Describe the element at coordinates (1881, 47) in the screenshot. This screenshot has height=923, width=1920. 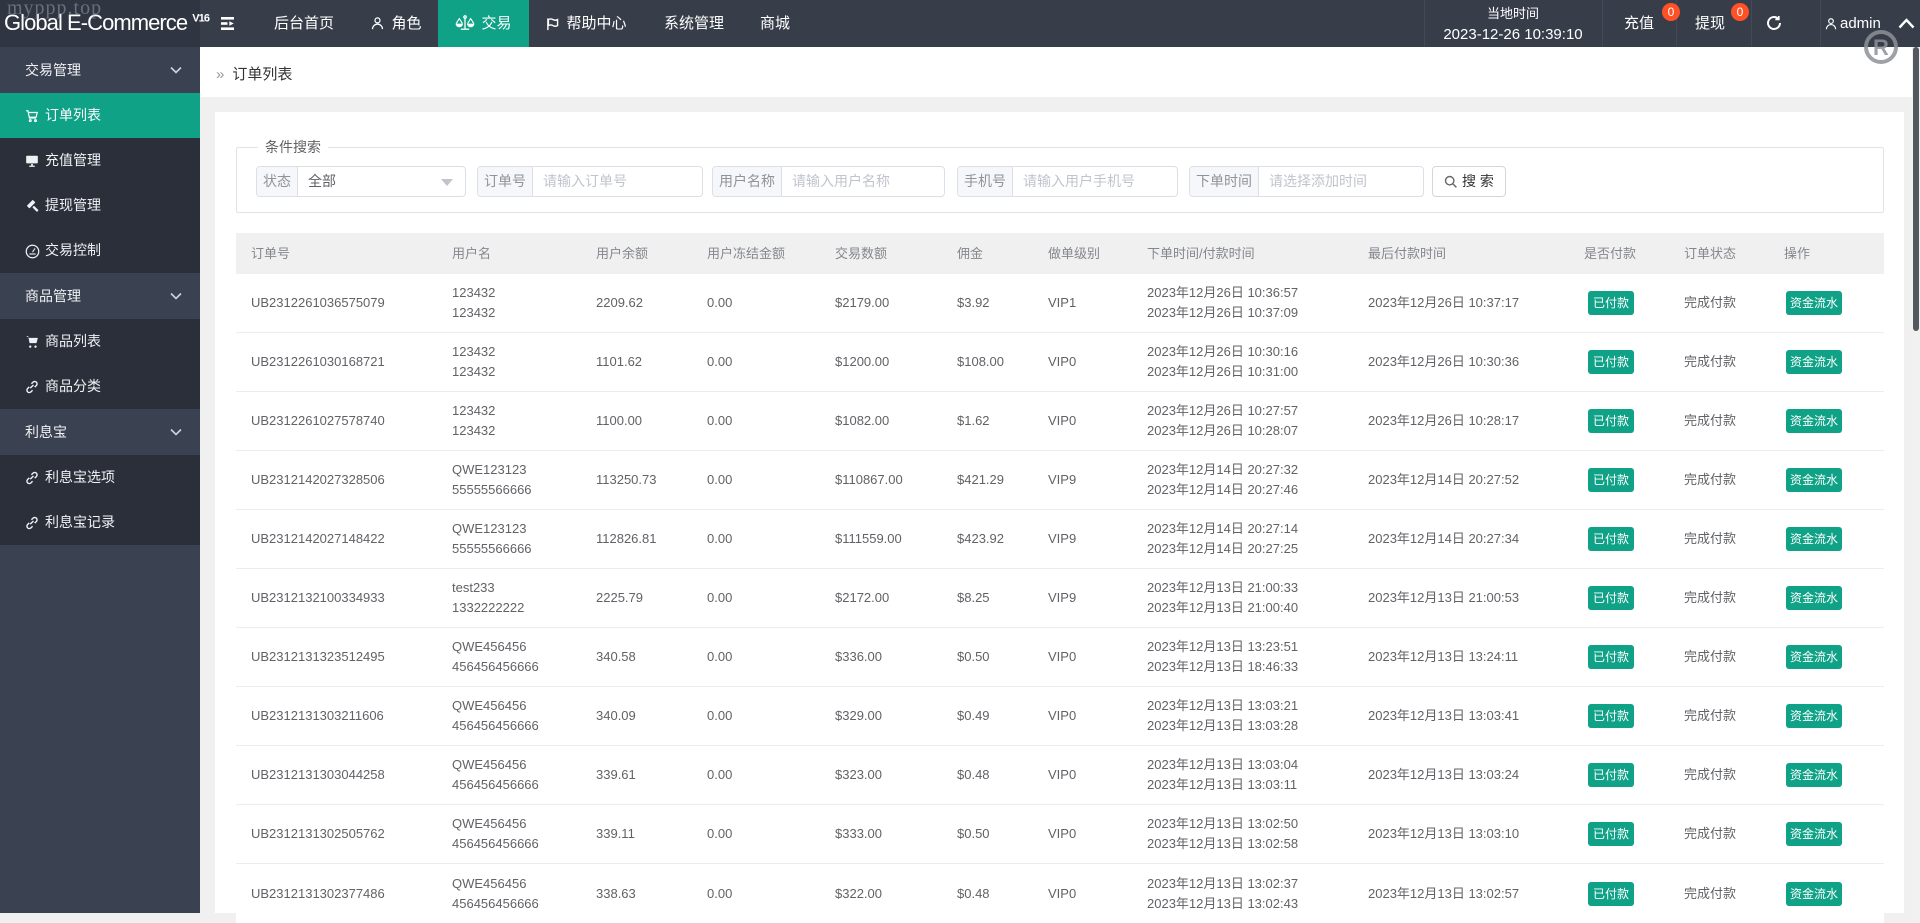
I see `svg-text: R` at that location.